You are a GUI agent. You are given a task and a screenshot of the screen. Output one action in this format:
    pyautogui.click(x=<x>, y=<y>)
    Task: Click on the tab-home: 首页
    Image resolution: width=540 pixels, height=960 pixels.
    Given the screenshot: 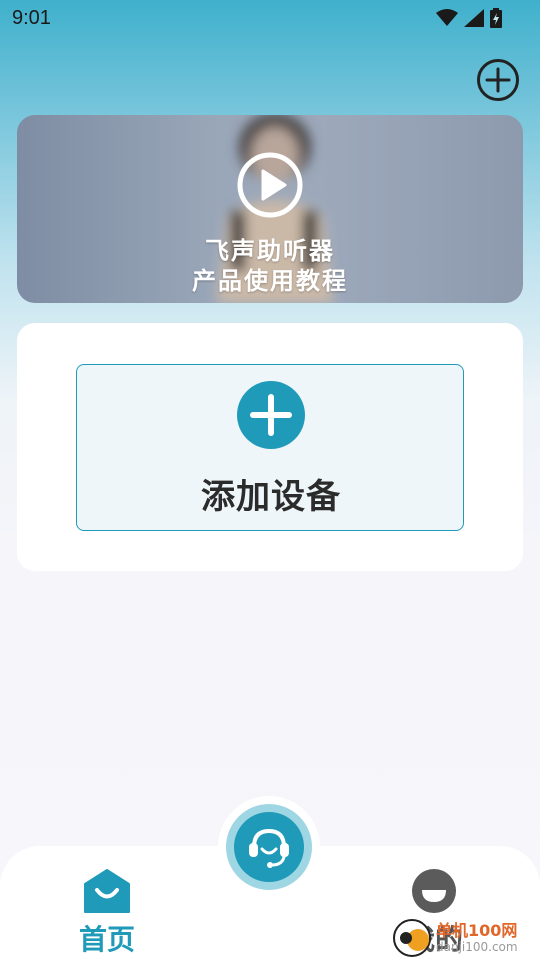 What is the action you would take?
    pyautogui.click(x=107, y=909)
    